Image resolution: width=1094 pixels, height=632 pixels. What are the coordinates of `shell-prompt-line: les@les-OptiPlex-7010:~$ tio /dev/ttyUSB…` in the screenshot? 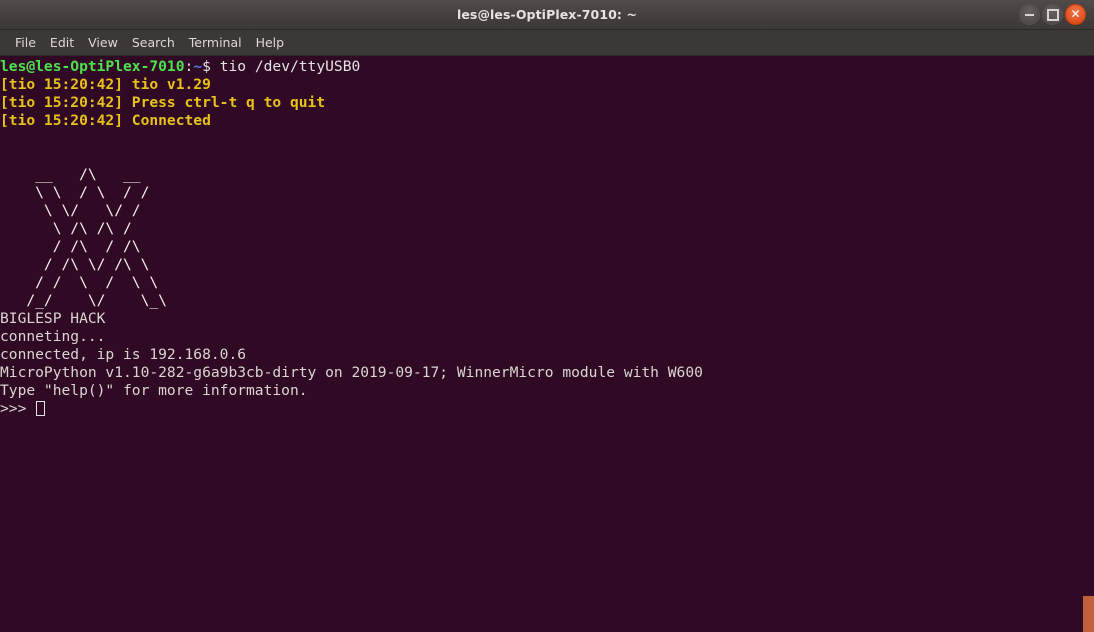 It's located at (351, 67).